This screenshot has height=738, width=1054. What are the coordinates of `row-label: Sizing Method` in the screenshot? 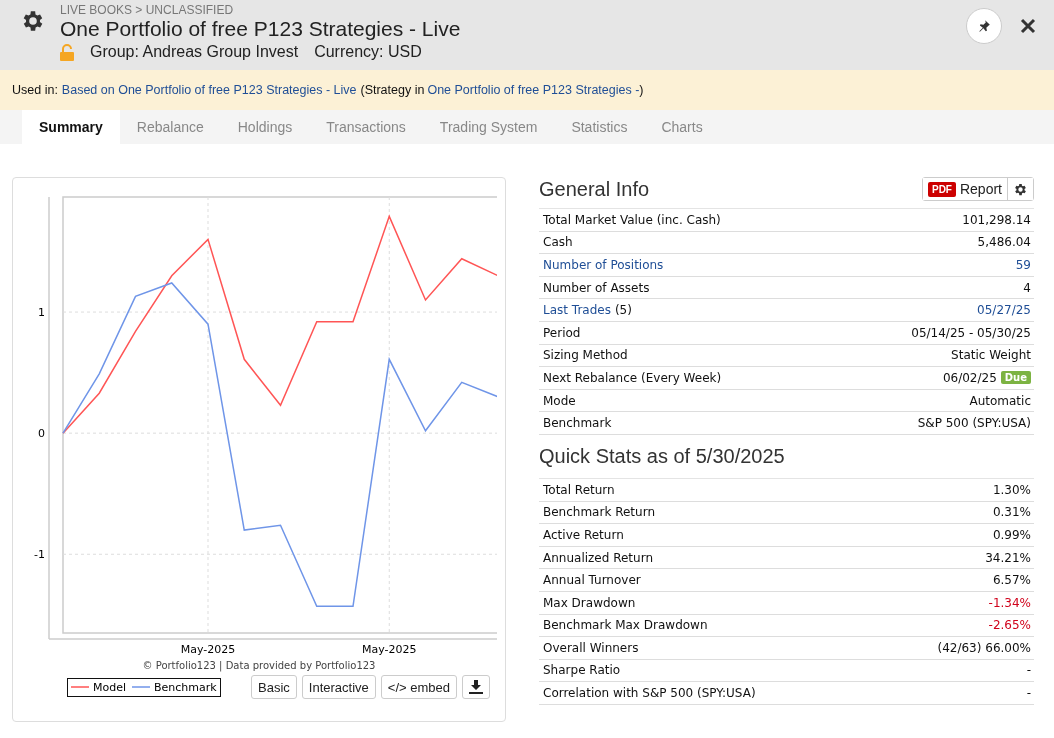 It's located at (585, 355).